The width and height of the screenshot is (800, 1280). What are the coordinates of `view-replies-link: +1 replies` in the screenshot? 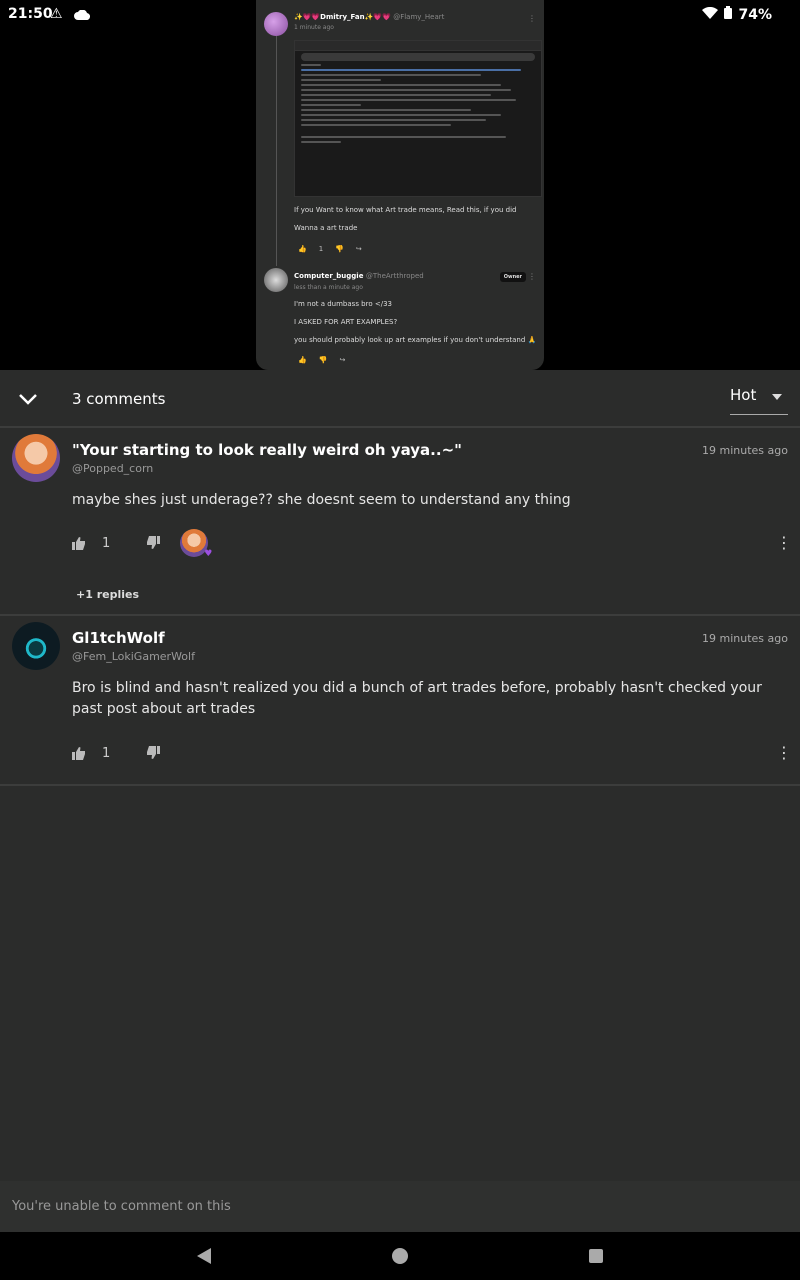 It's located at (107, 594).